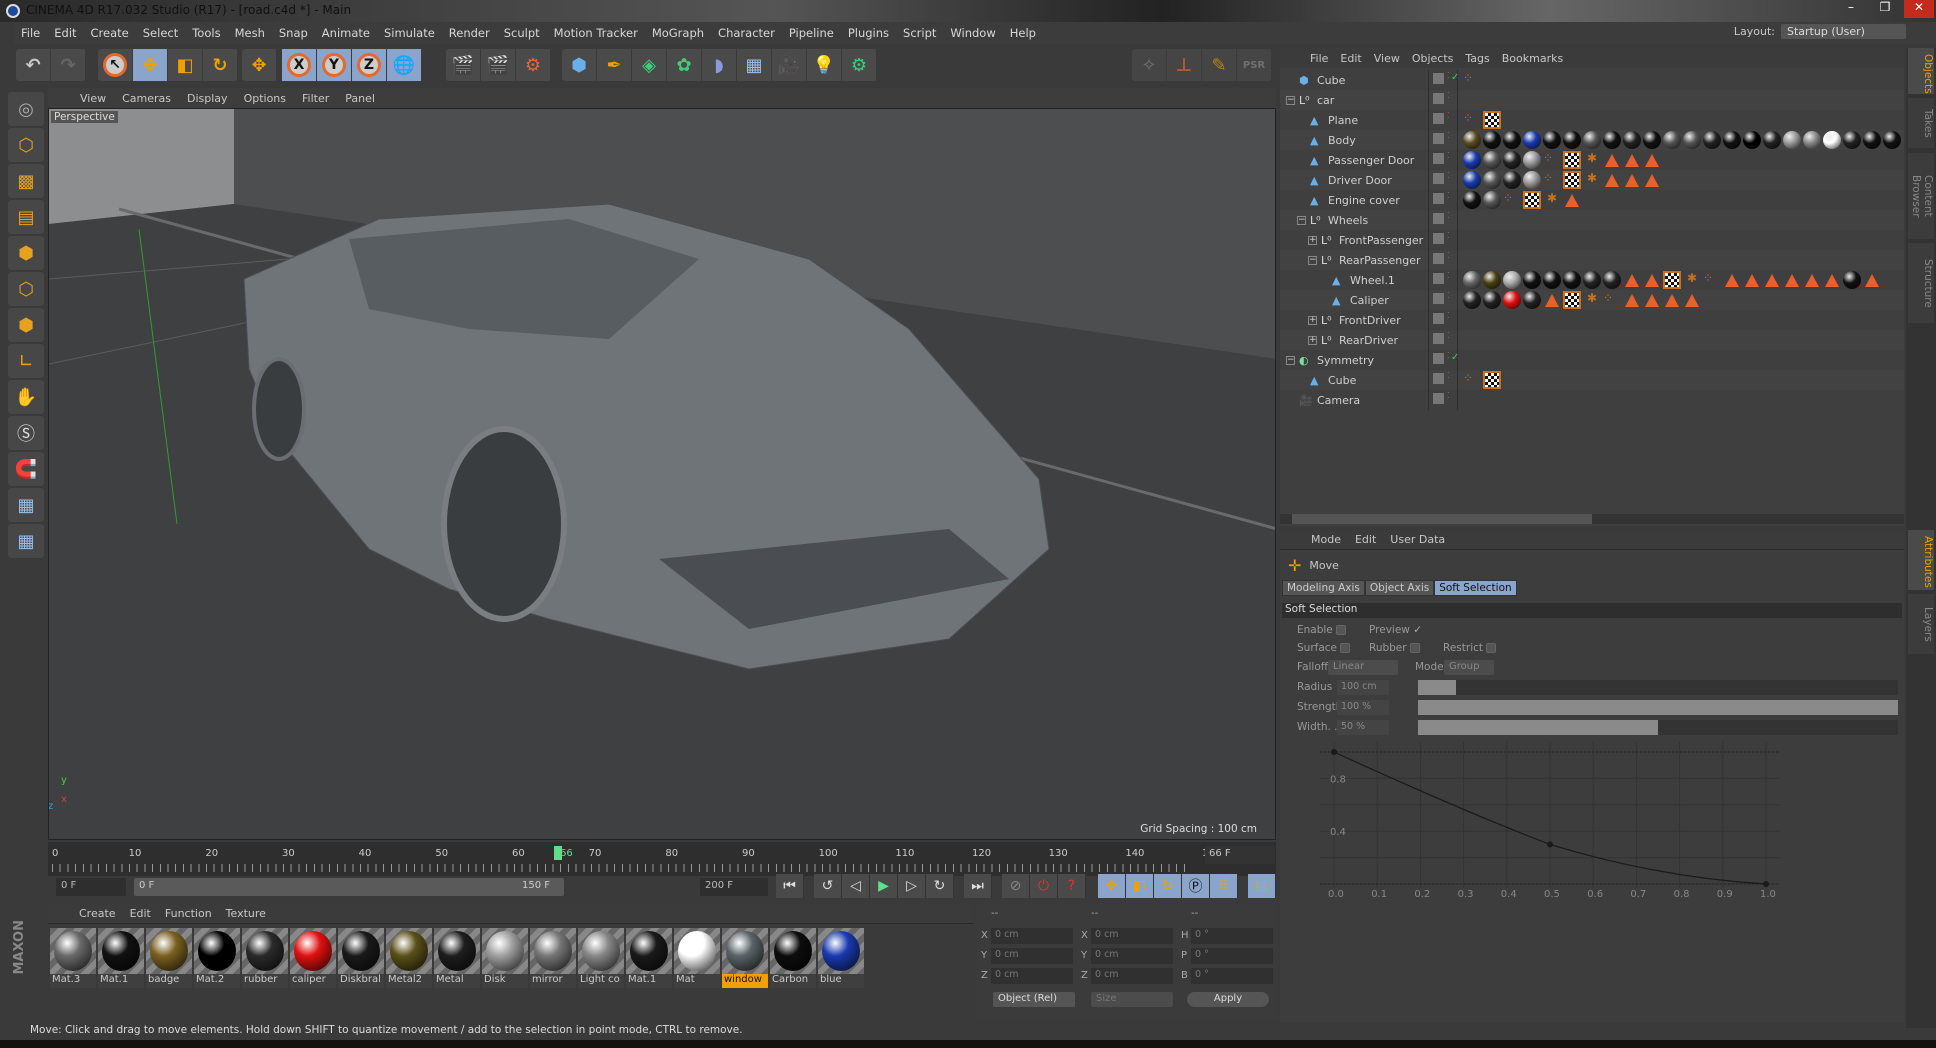 The width and height of the screenshot is (1936, 1048). What do you see at coordinates (121, 958) in the screenshot?
I see `material-swatch: Mat.1` at bounding box center [121, 958].